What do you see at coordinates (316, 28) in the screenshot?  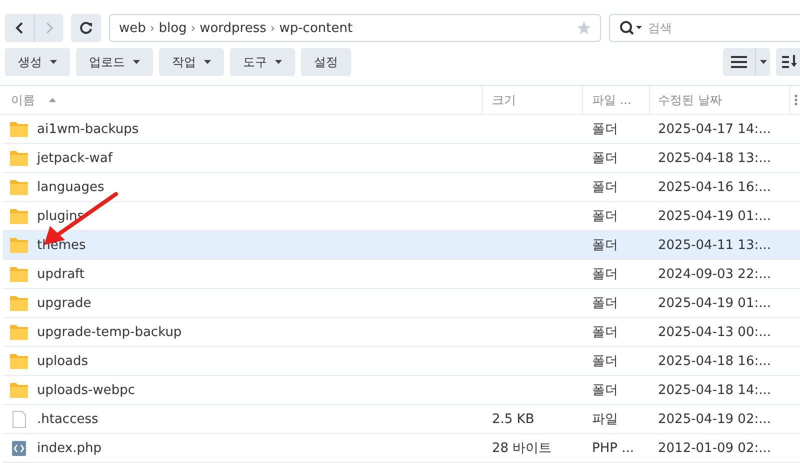 I see `path-segment: wp-content` at bounding box center [316, 28].